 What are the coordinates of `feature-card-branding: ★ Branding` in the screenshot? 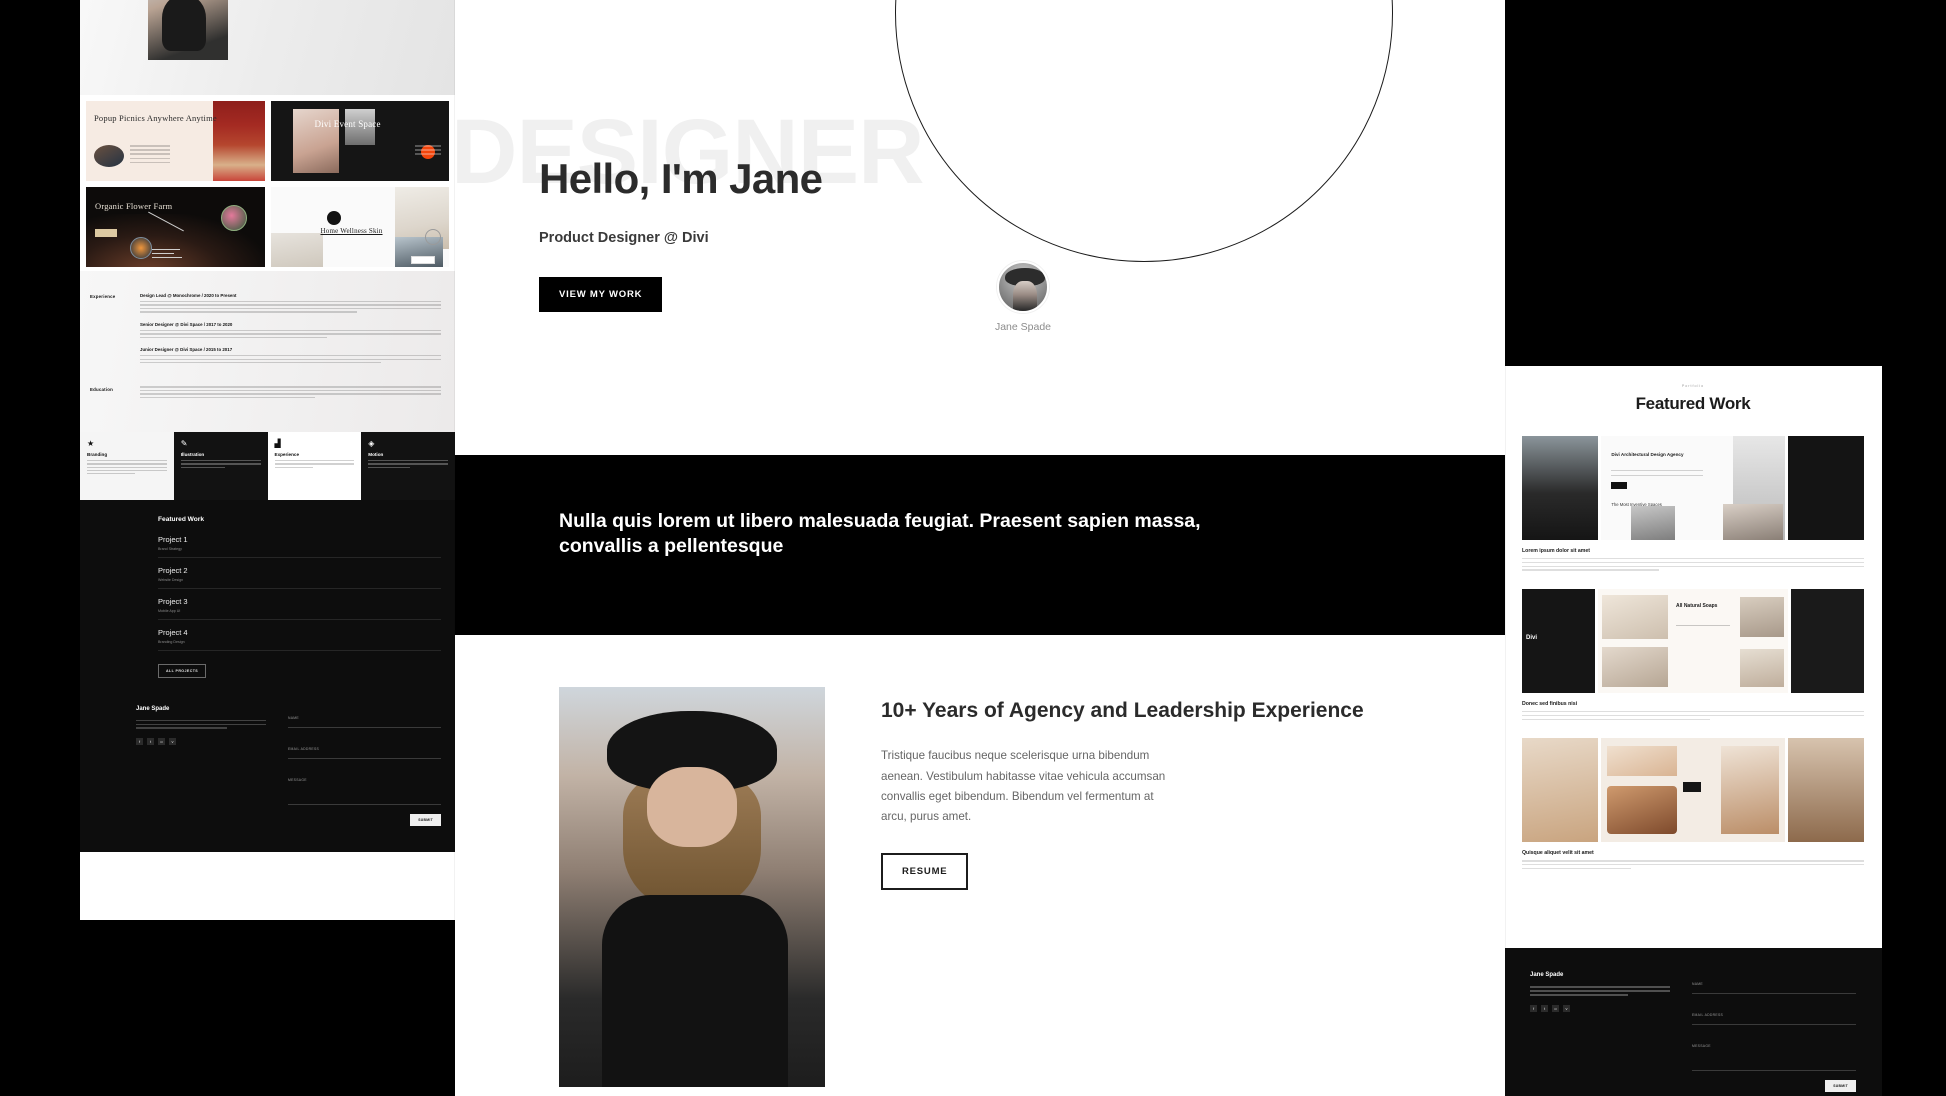 It's located at (127, 466).